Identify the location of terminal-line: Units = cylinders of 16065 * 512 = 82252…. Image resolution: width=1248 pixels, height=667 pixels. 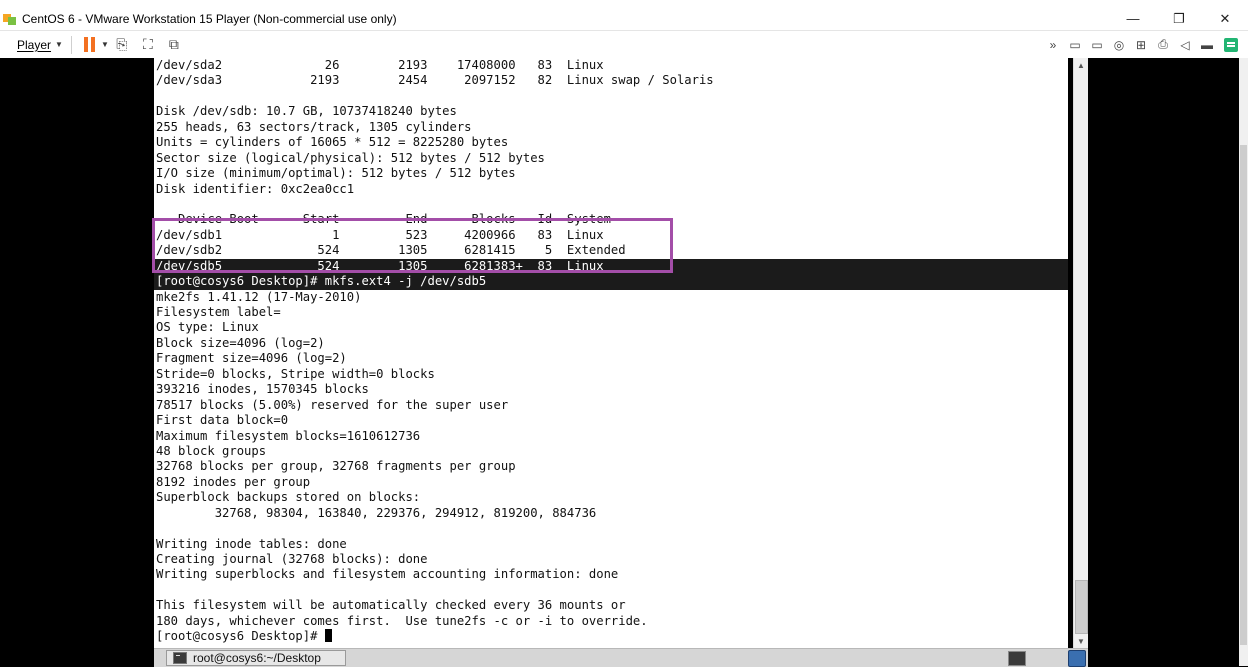
(332, 142).